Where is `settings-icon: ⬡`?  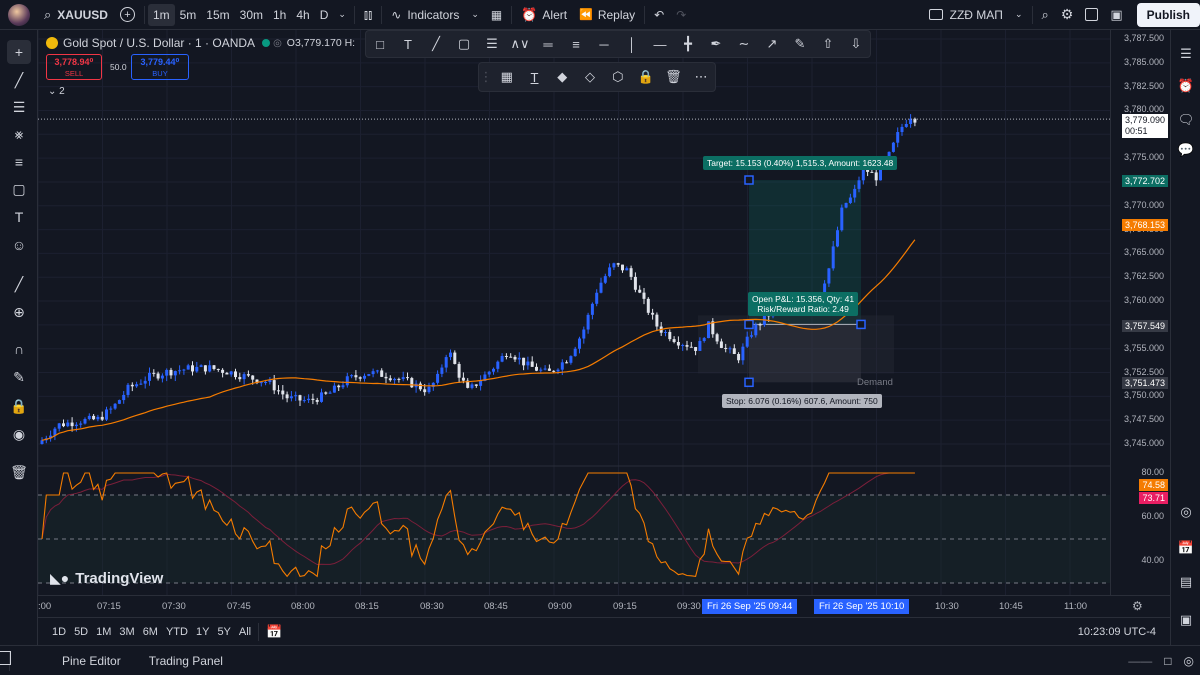
settings-icon: ⬡ is located at coordinates (618, 77).